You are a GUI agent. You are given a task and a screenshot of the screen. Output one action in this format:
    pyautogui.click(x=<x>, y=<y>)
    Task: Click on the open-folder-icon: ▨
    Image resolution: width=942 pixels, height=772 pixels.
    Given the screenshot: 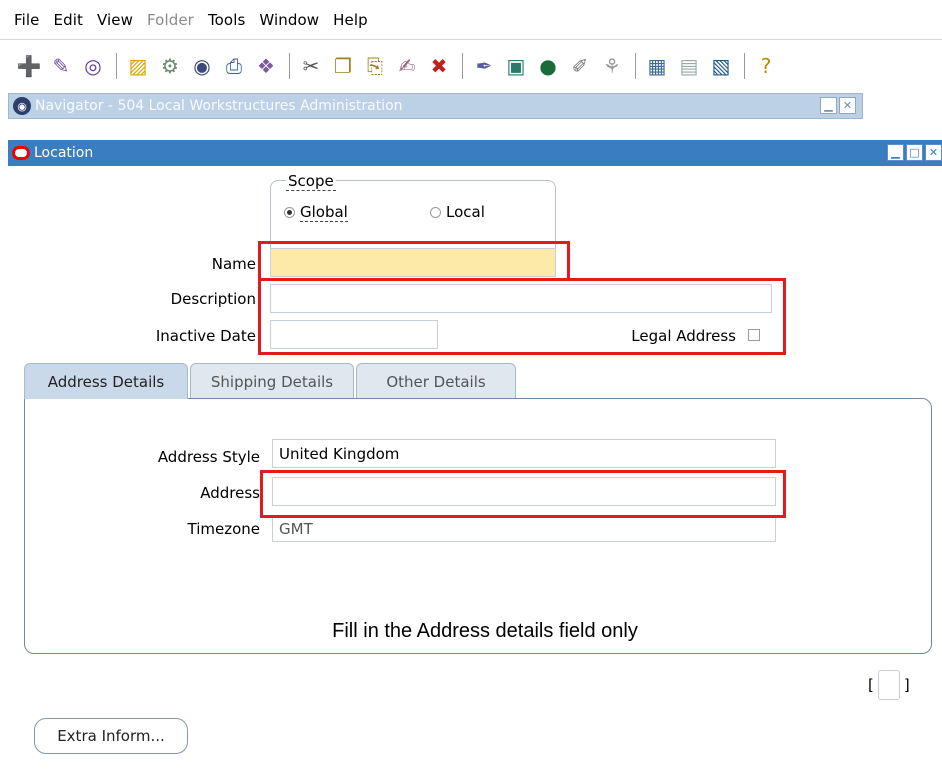 What is the action you would take?
    pyautogui.click(x=138, y=66)
    